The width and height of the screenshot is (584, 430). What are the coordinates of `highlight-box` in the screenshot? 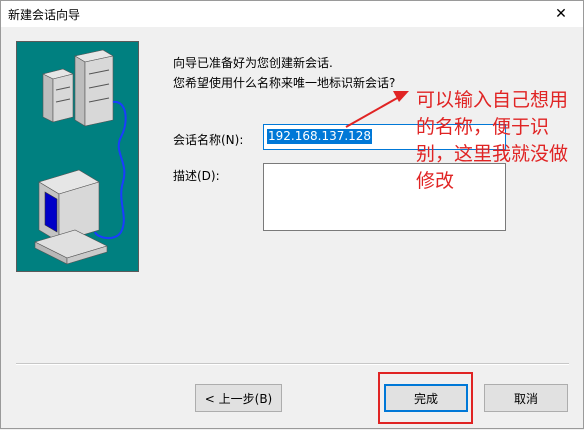 It's located at (425, 398).